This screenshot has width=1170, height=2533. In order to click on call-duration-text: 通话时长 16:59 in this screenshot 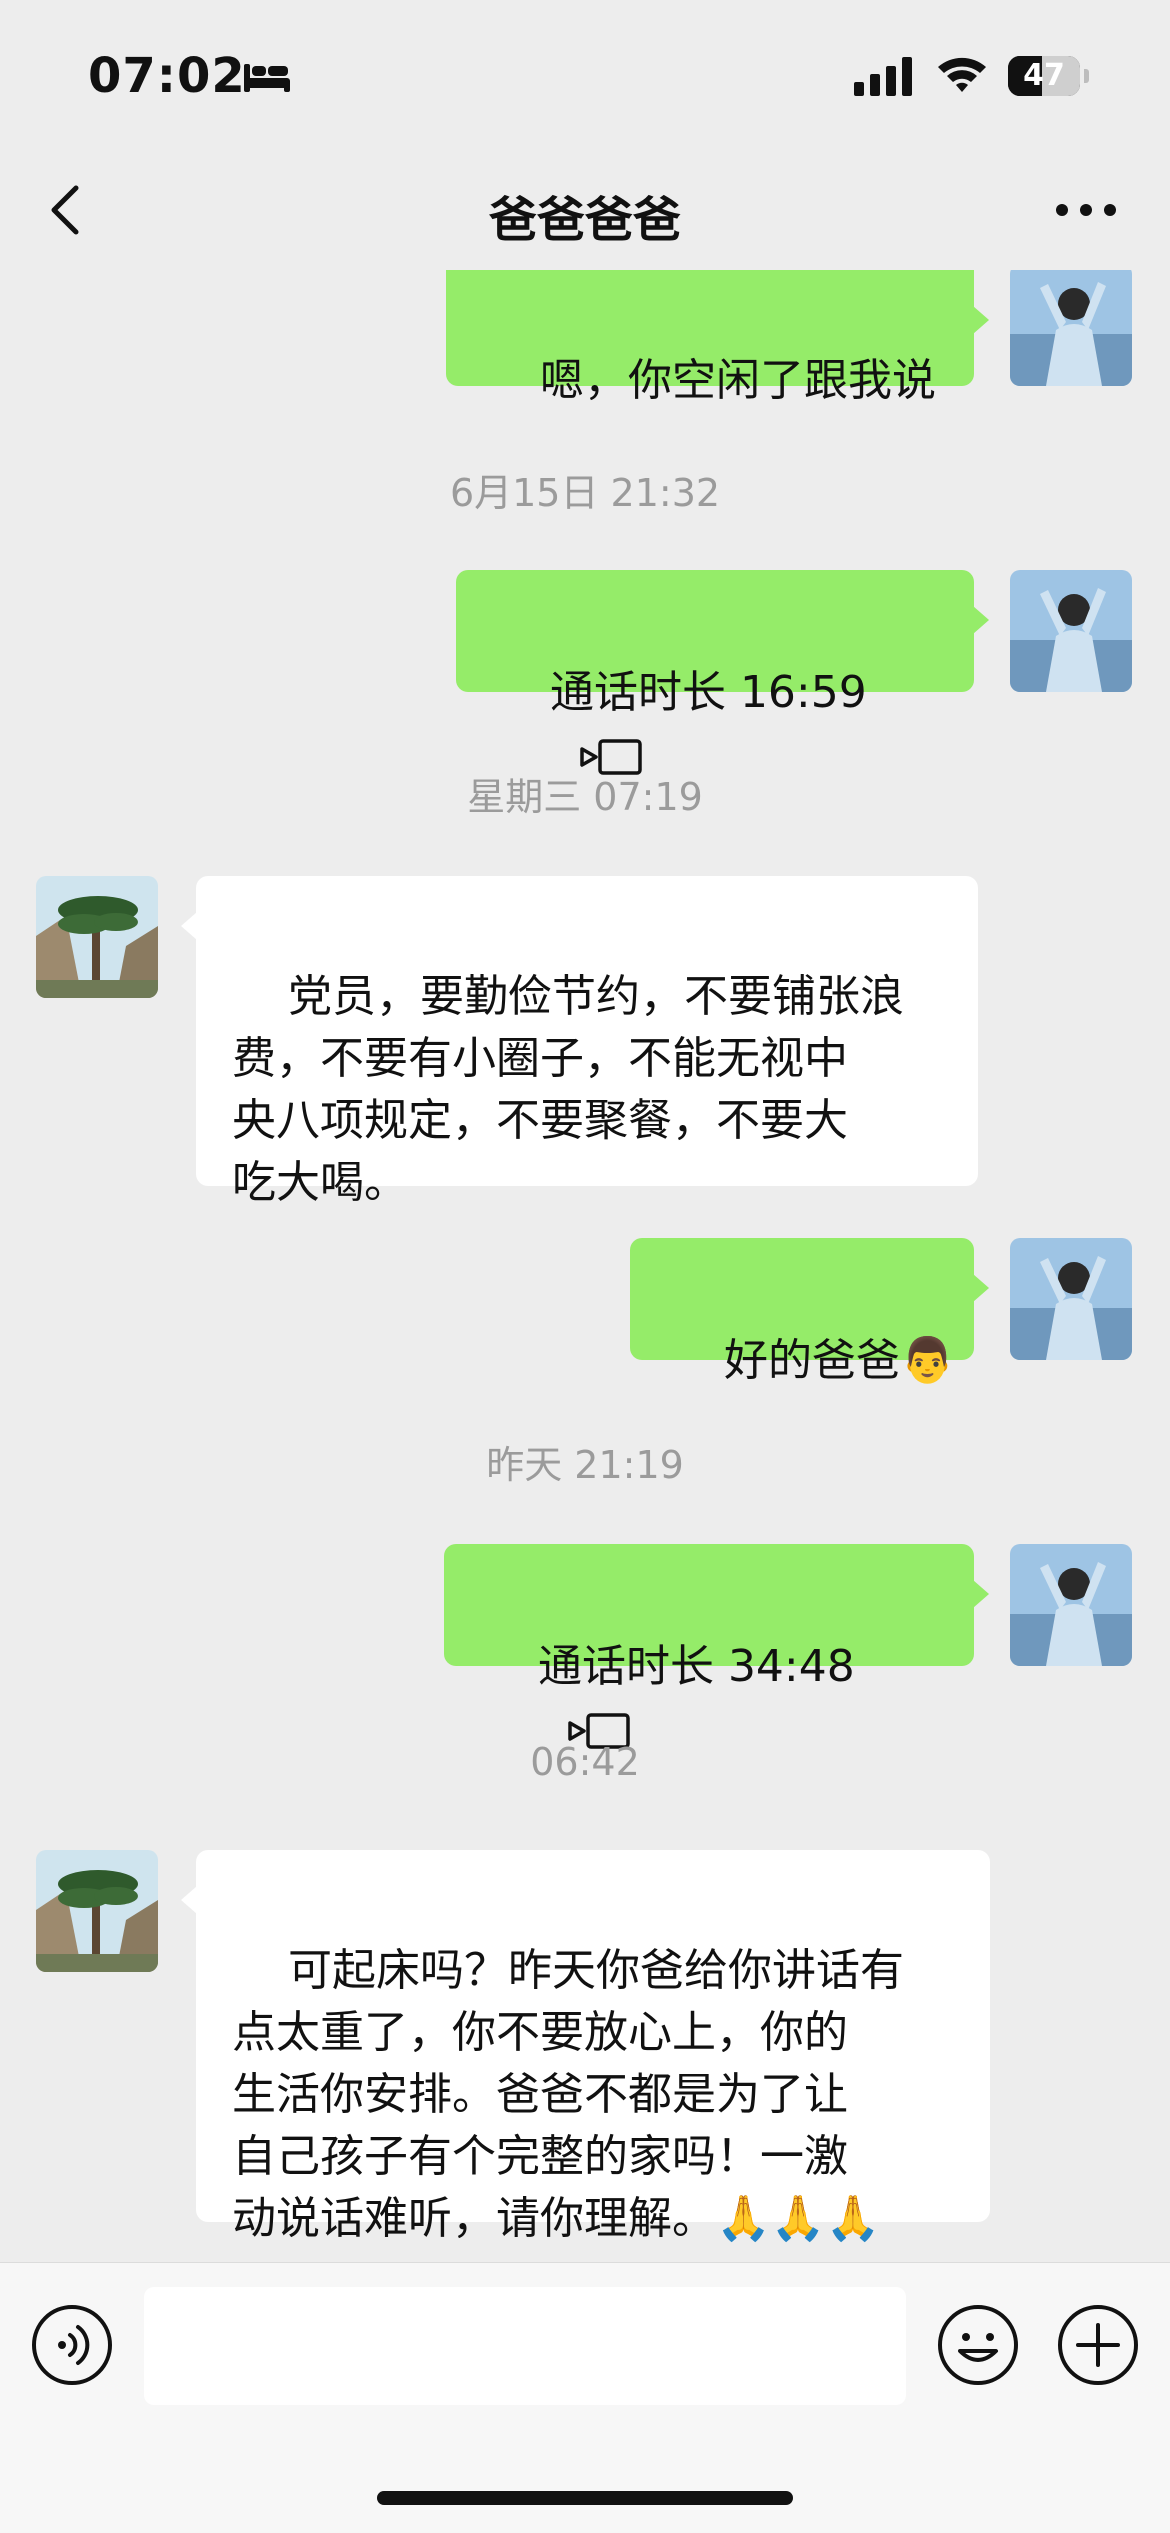, I will do `click(708, 692)`.